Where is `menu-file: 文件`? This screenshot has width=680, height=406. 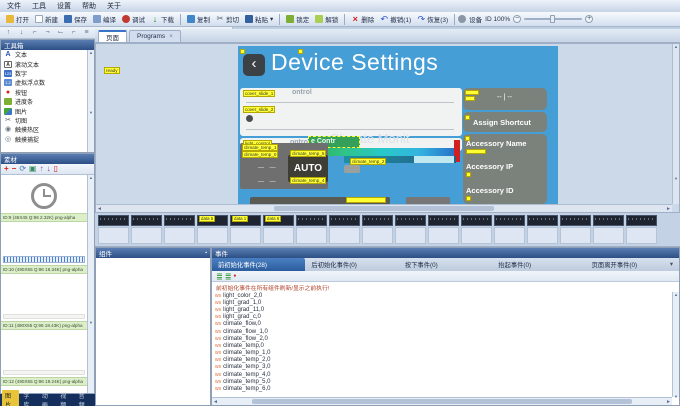 menu-file: 文件 is located at coordinates (14, 6).